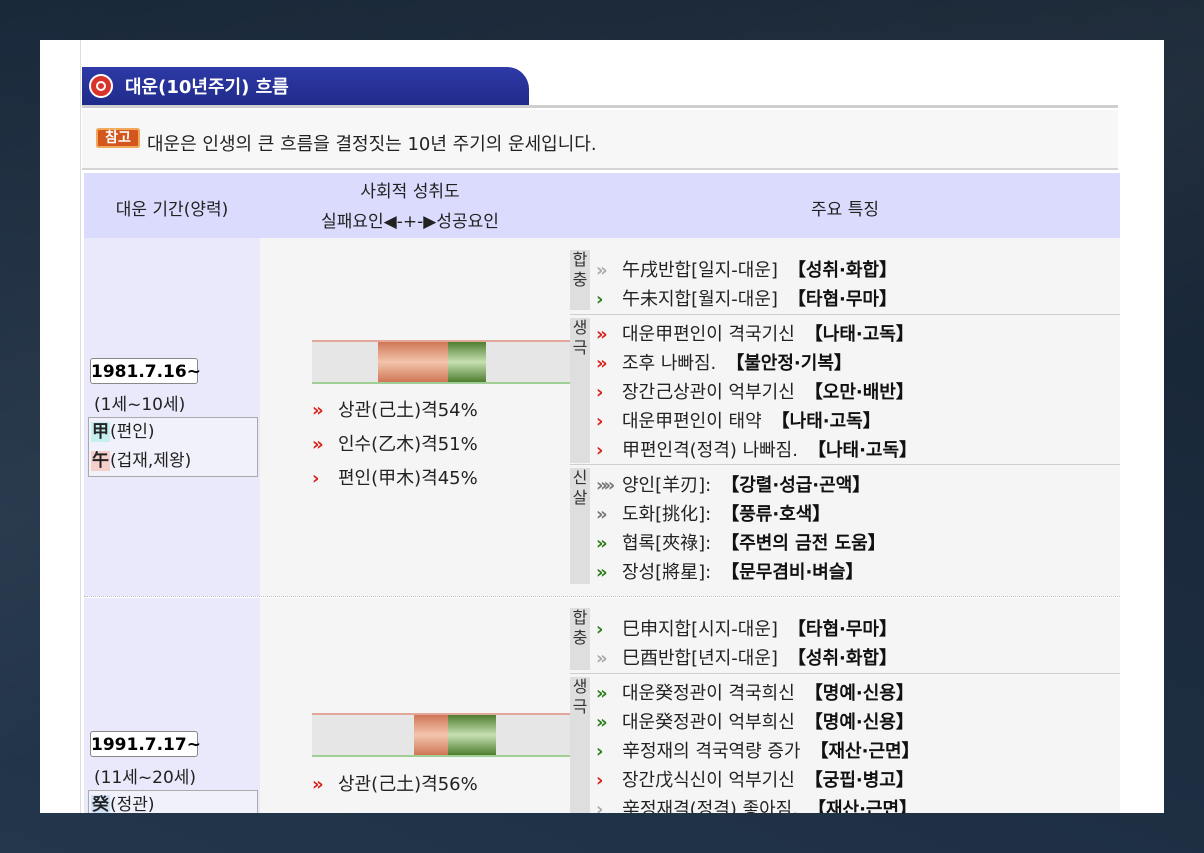 Image resolution: width=1204 pixels, height=853 pixels. I want to click on period-cell: 1991.7.17~ (11세~20세) 癸(정관), so click(172, 705).